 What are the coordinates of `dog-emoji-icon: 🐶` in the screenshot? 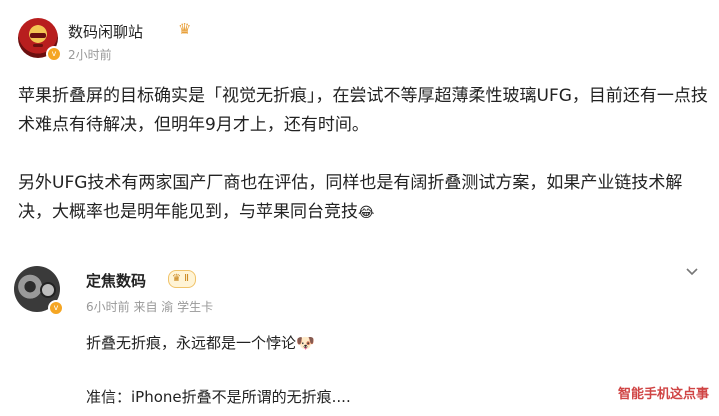 It's located at (305, 343).